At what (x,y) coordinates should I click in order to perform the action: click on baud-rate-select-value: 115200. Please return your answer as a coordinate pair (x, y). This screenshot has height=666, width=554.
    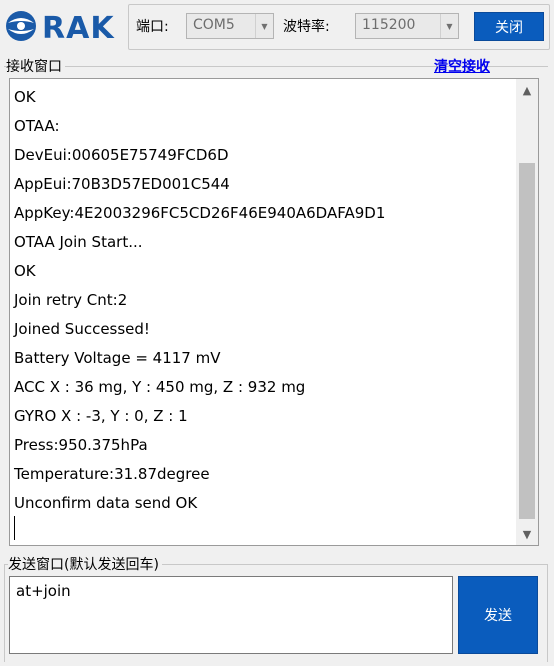
    Looking at the image, I should click on (389, 25).